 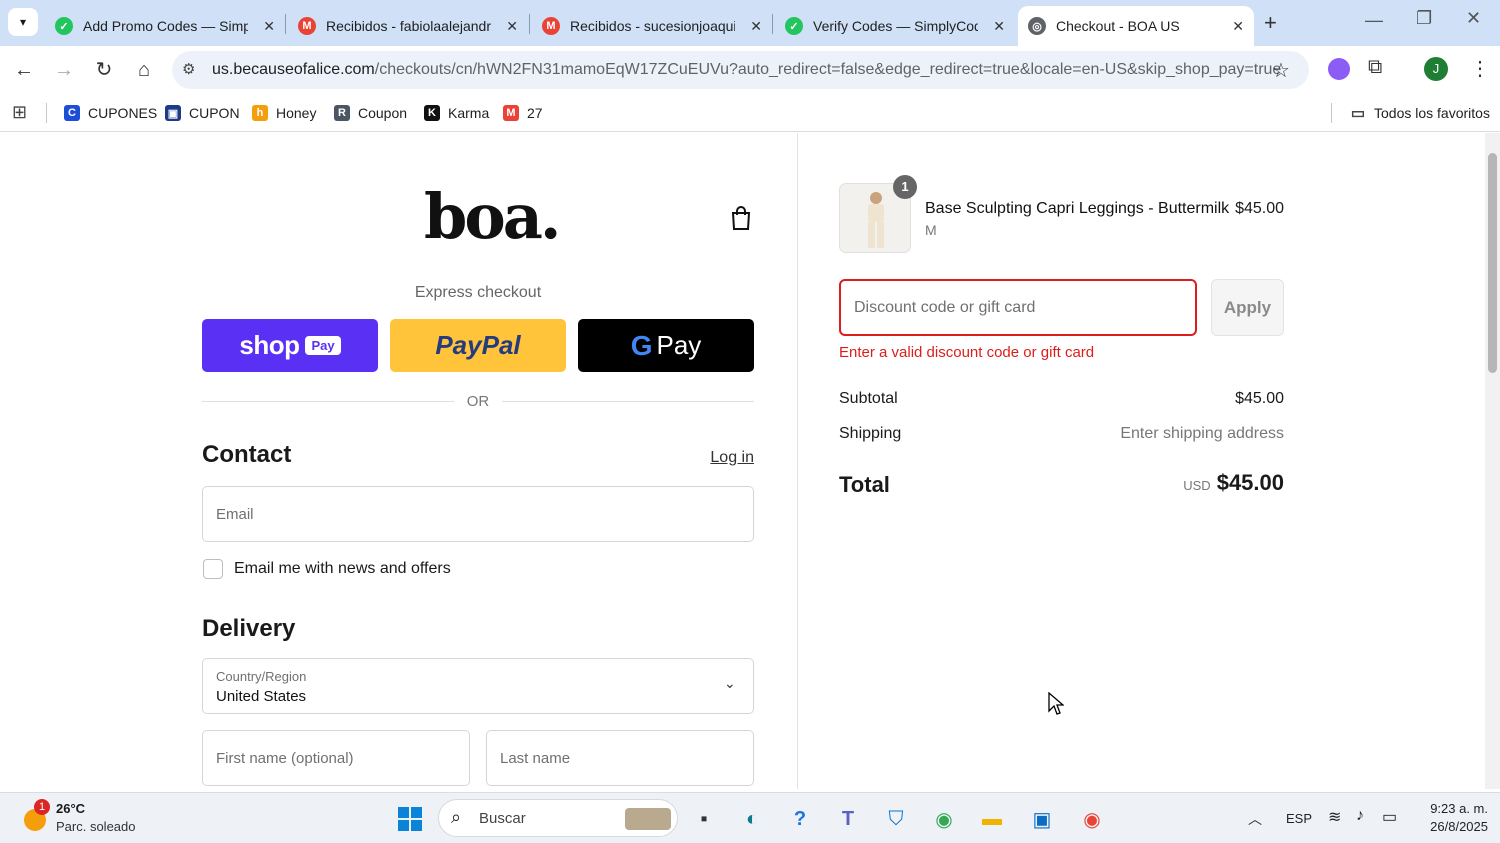 I want to click on tab-gmail-fabiola: M Recibidos - fabiolaalejandria ✕, so click(x=408, y=26).